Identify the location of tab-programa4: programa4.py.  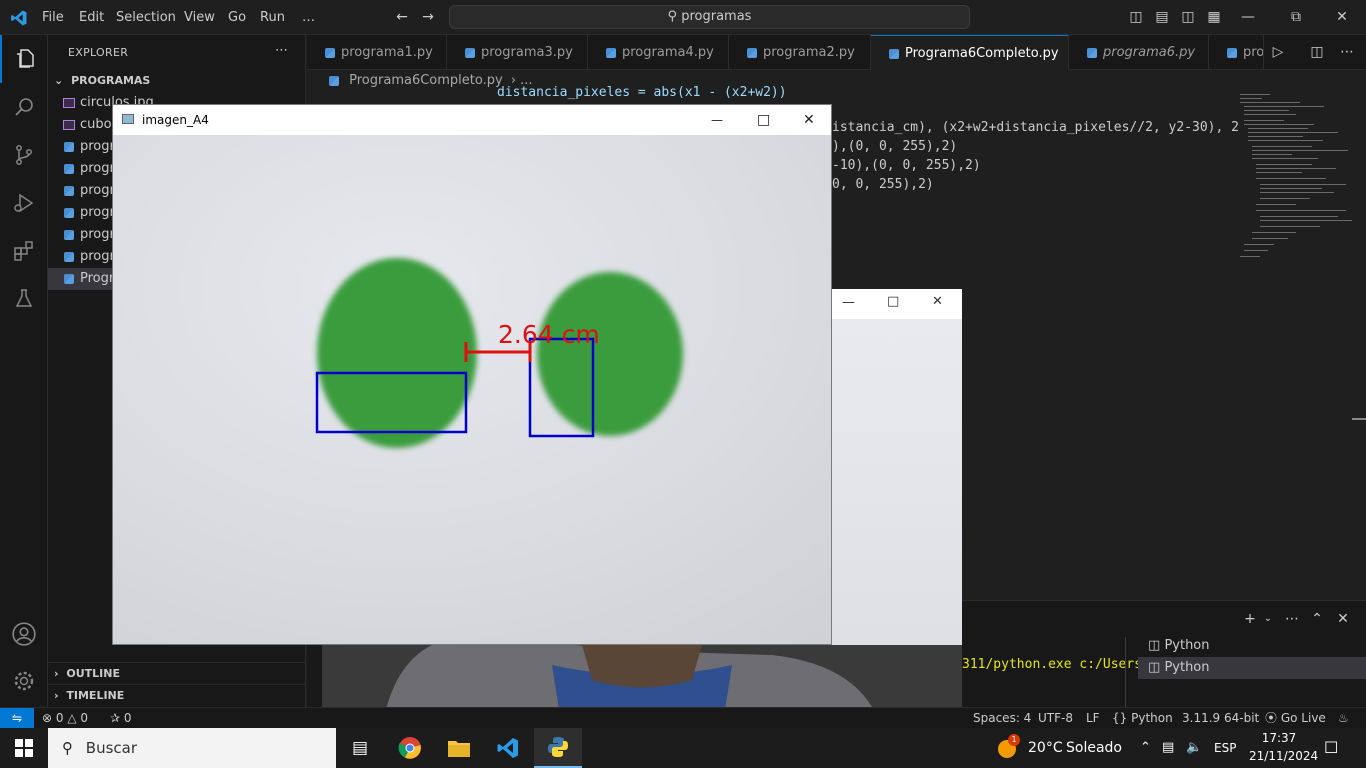
(658, 52).